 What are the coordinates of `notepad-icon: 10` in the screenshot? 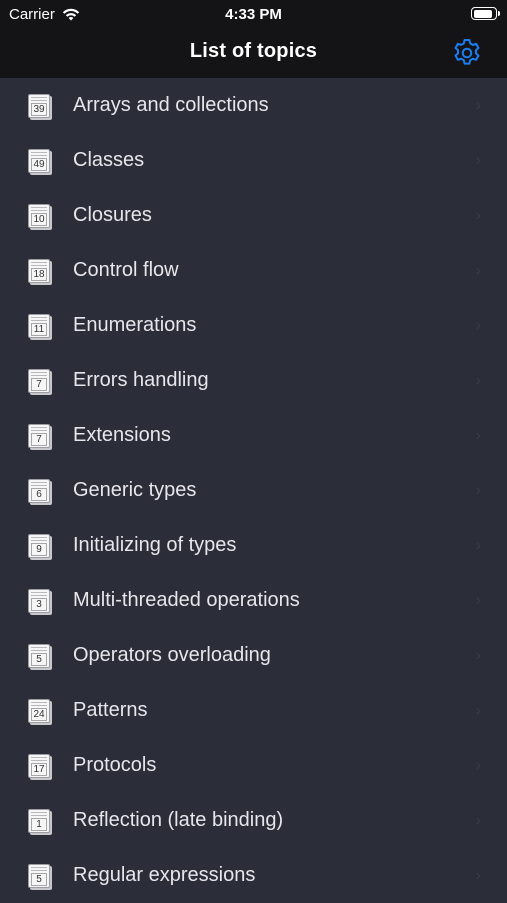 It's located at (39, 215).